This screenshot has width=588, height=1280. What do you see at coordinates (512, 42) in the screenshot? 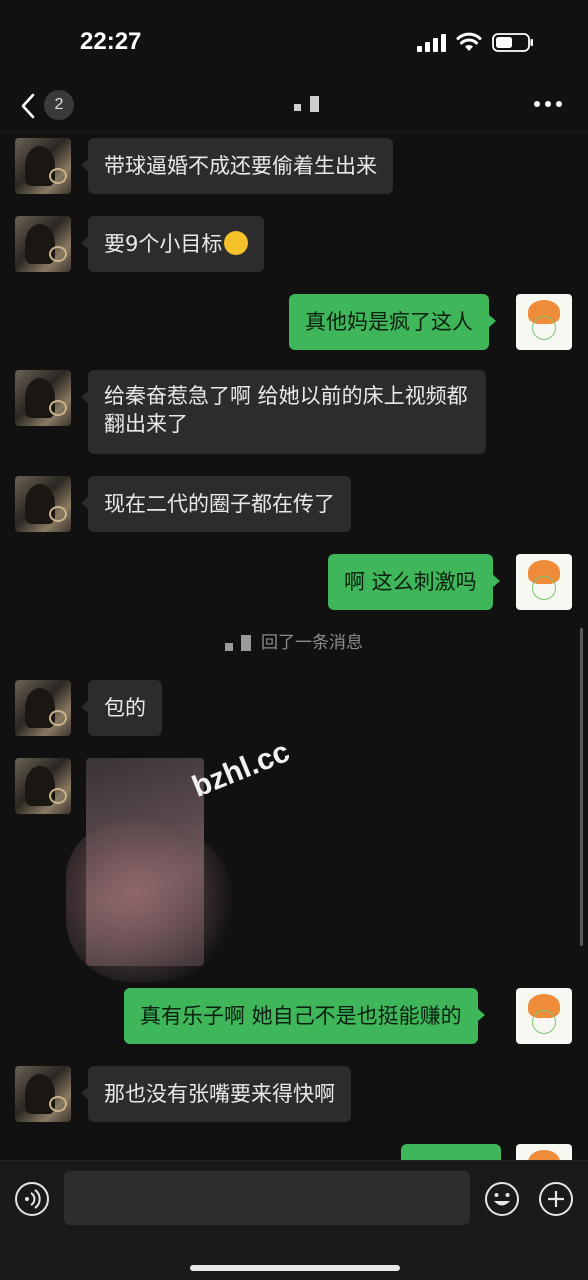
I see `battery-icon` at bounding box center [512, 42].